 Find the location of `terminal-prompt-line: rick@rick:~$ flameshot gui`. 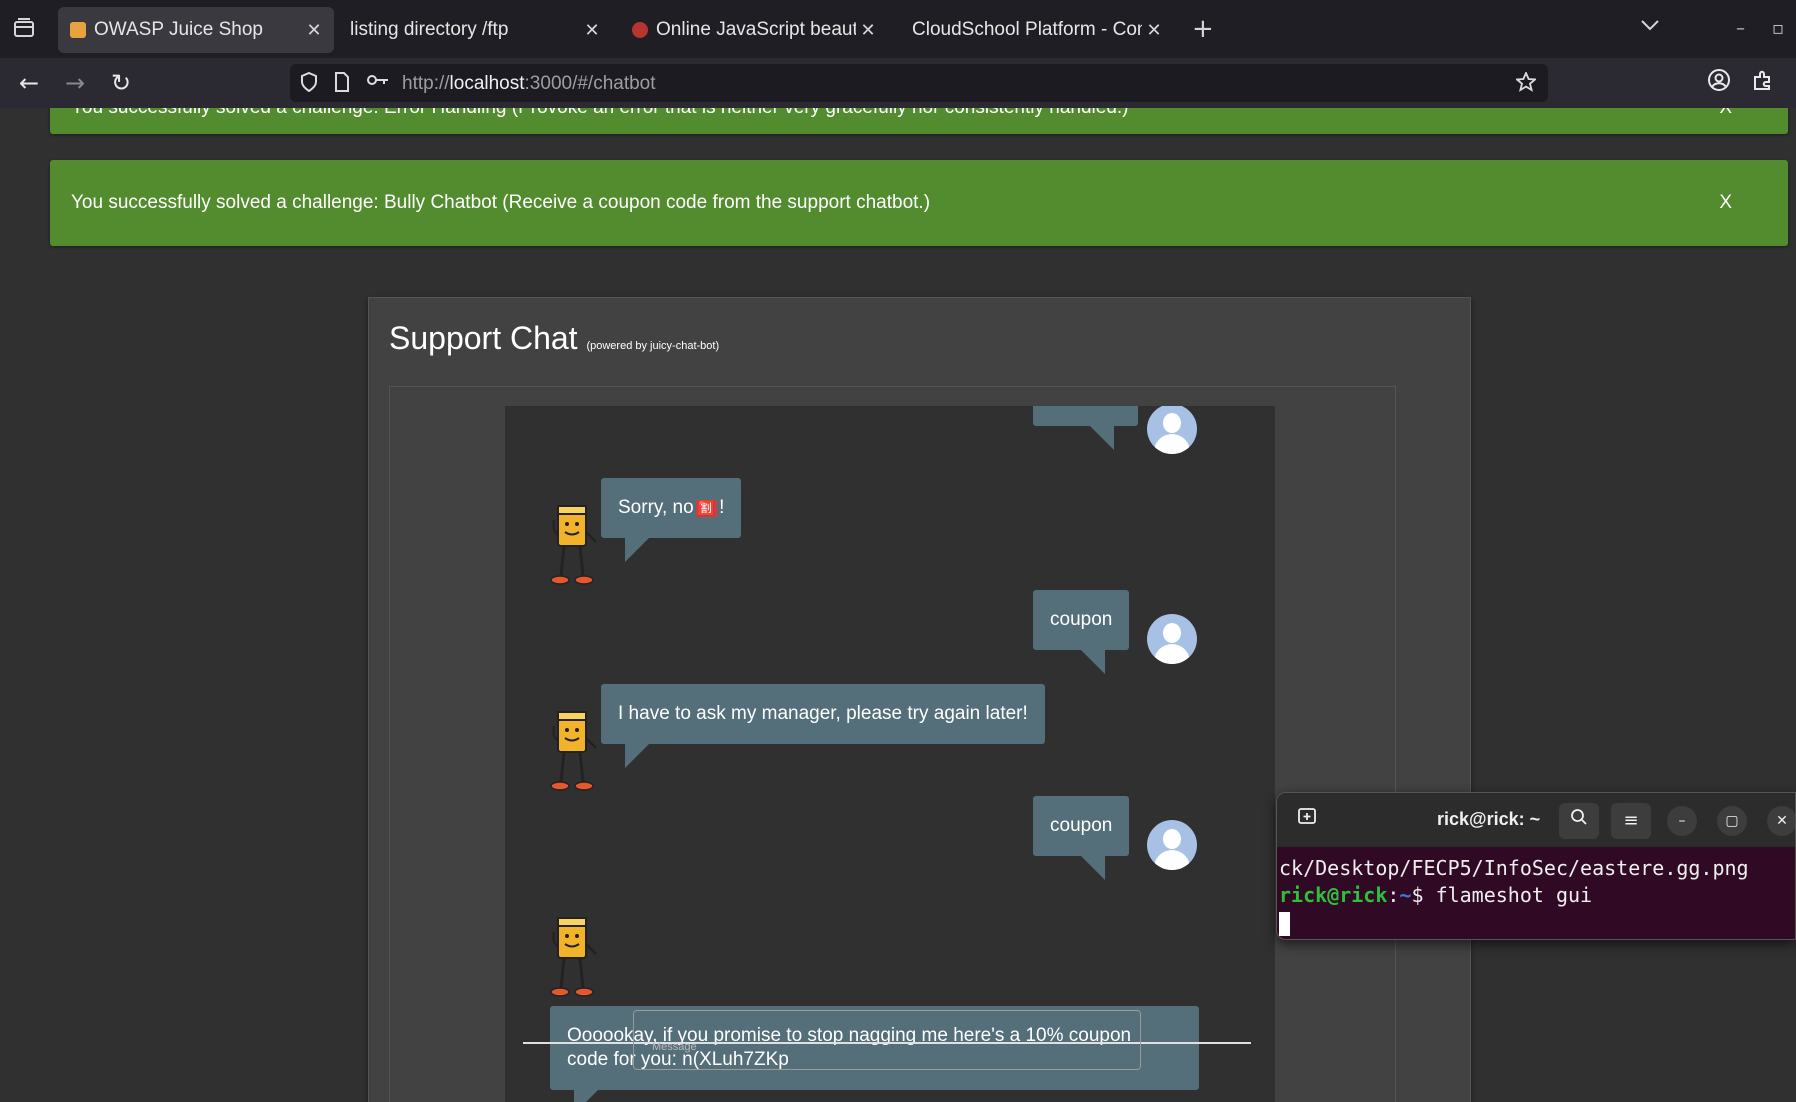

terminal-prompt-line: rick@rick:~$ flameshot gui is located at coordinates (1514, 895).